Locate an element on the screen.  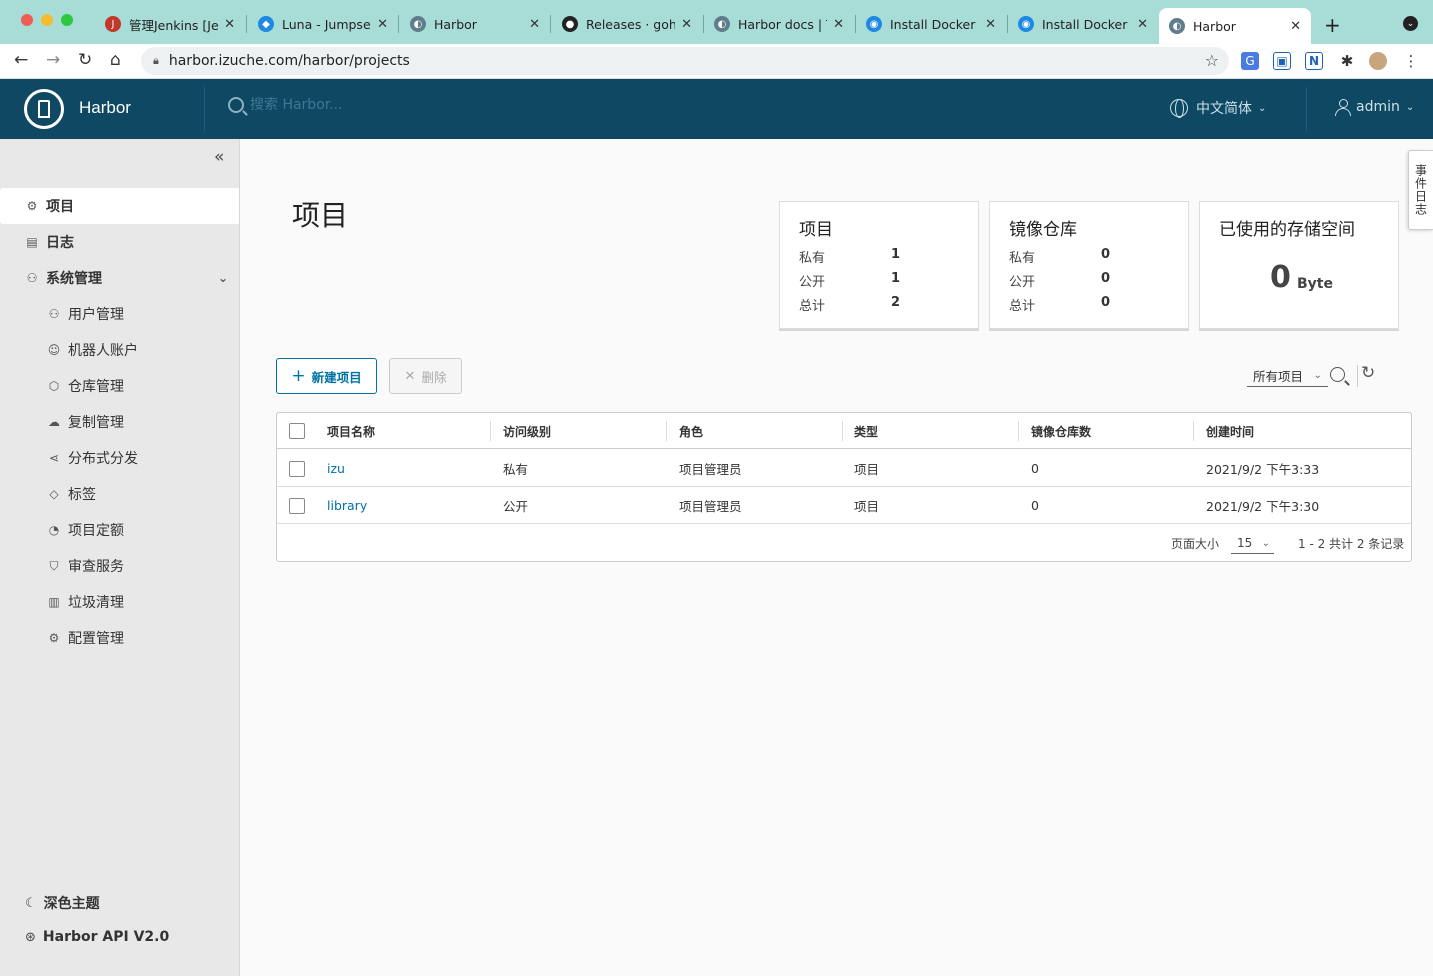
sidebar-item-users: ⚇ 用户管理 is located at coordinates (120, 314).